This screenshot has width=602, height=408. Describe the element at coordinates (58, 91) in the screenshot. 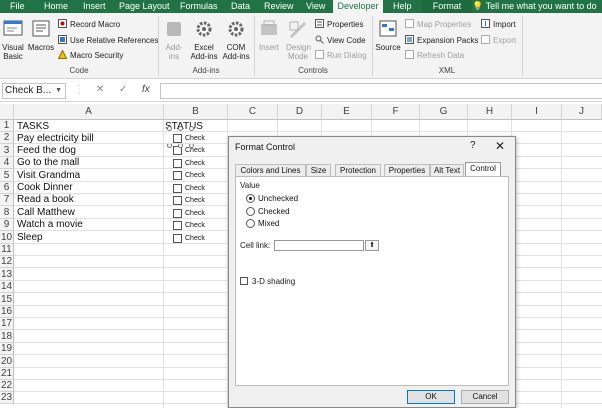

I see `chevron-down-icon: ▼` at that location.